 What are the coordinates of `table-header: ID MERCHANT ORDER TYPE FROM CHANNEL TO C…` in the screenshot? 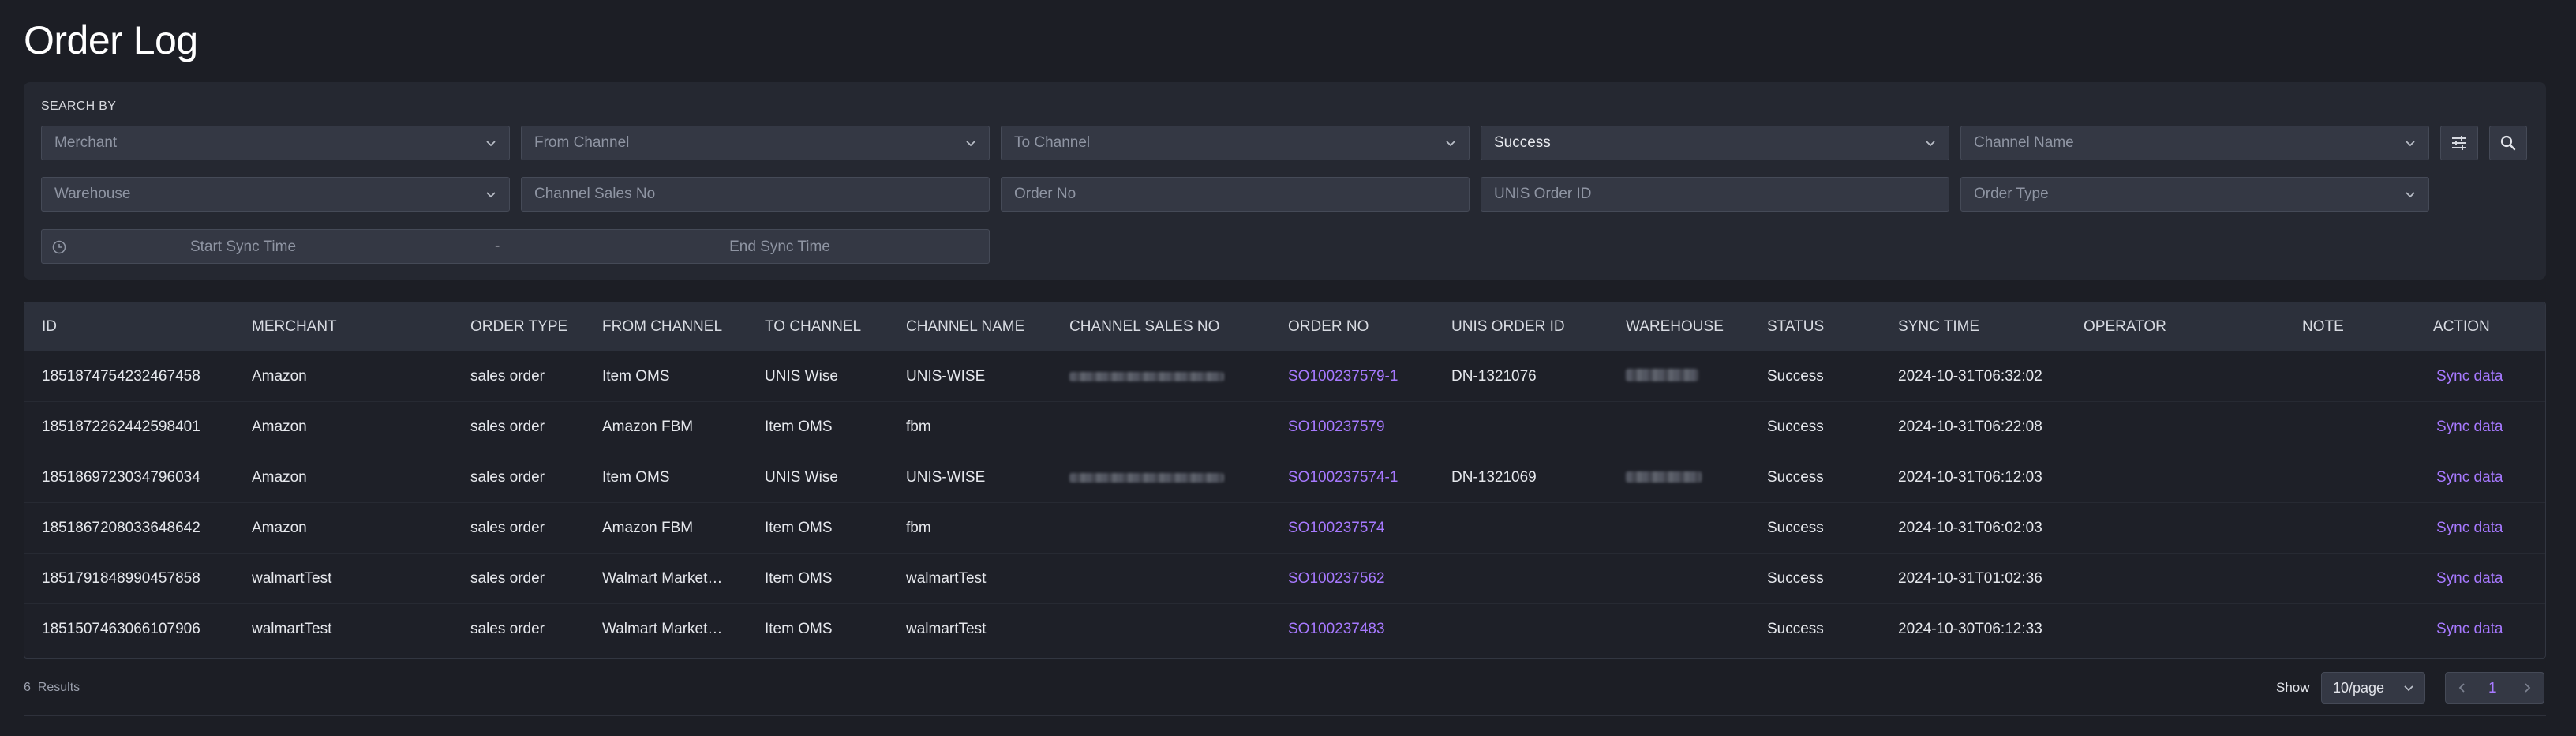 It's located at (1284, 326).